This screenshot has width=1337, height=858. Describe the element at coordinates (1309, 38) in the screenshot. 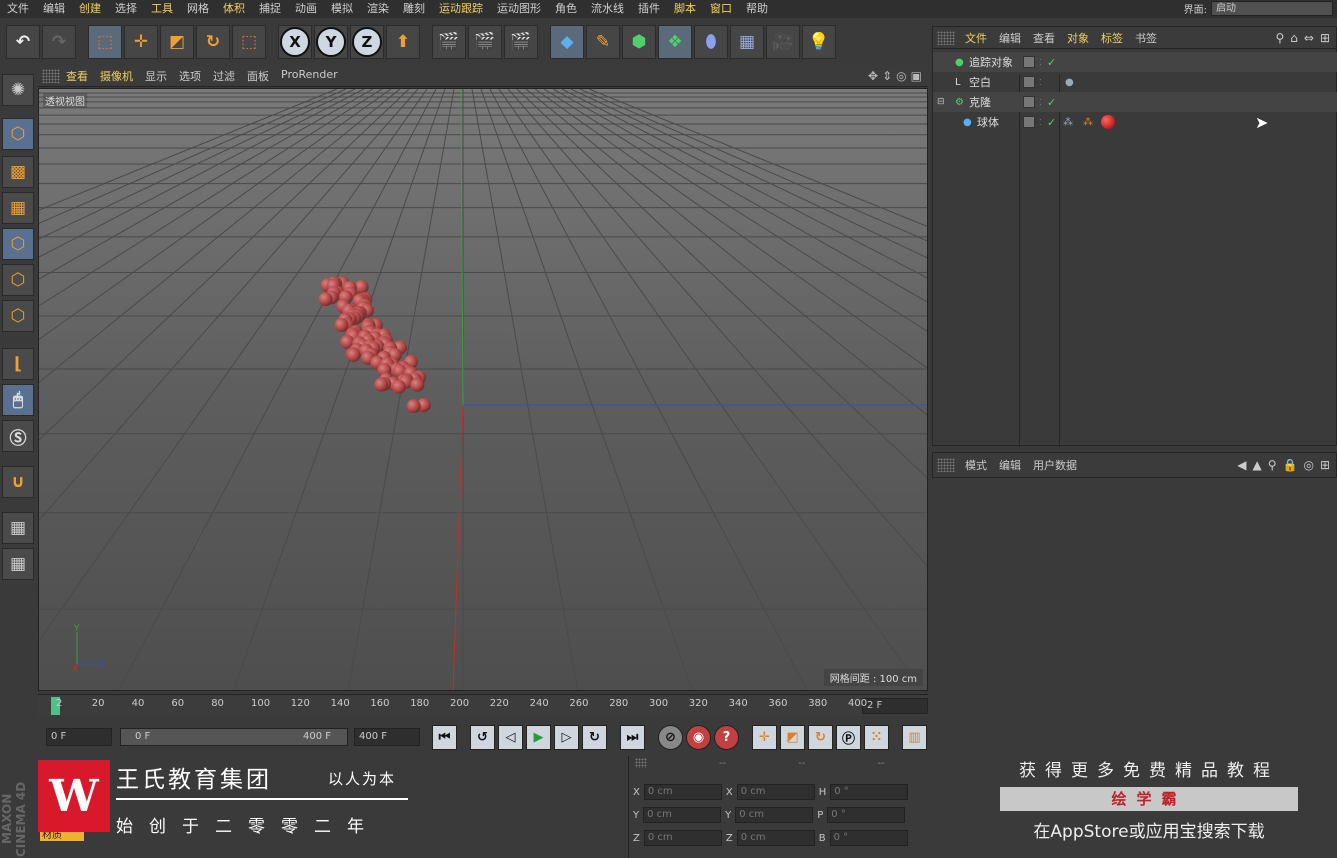

I see `nav-icon: ⇔` at that location.